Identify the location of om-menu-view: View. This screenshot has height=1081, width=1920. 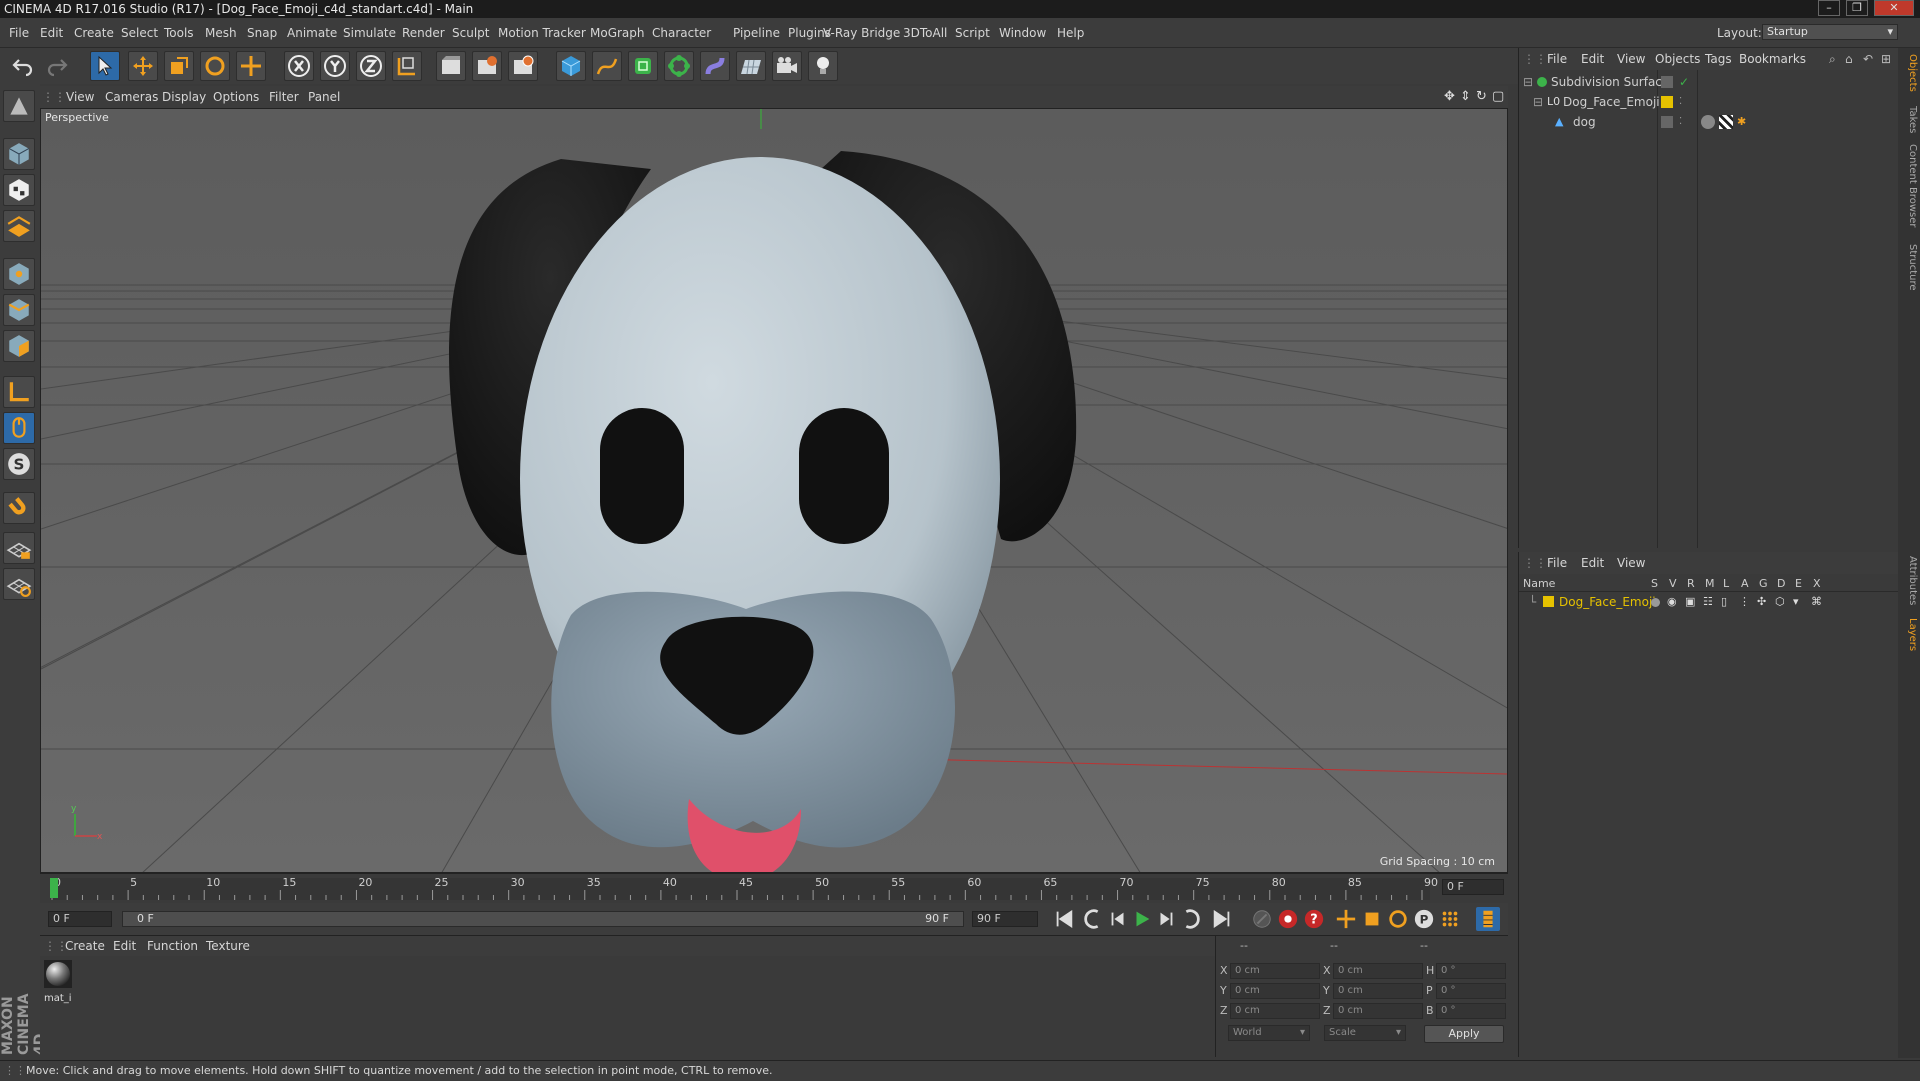
(1631, 59).